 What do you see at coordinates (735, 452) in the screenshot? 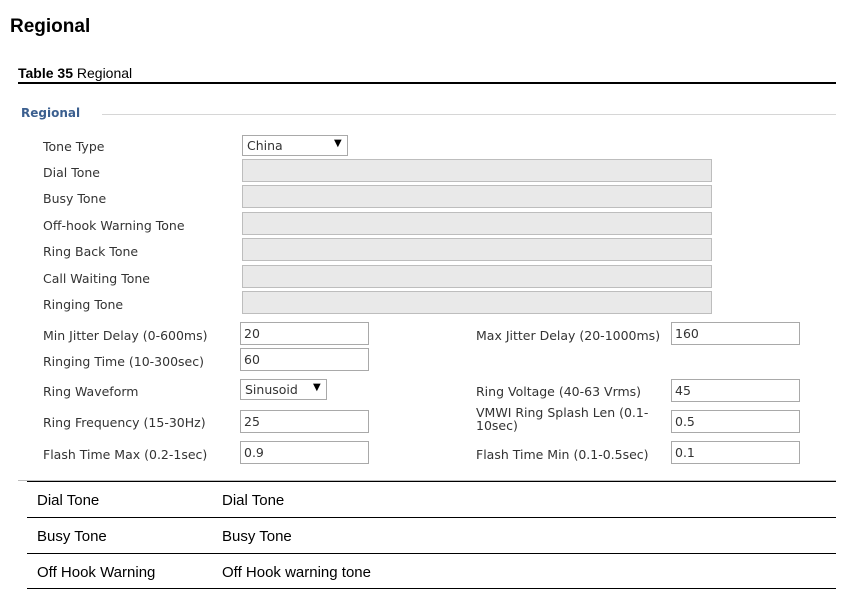
I see `flash-time-min-input: 0.1` at bounding box center [735, 452].